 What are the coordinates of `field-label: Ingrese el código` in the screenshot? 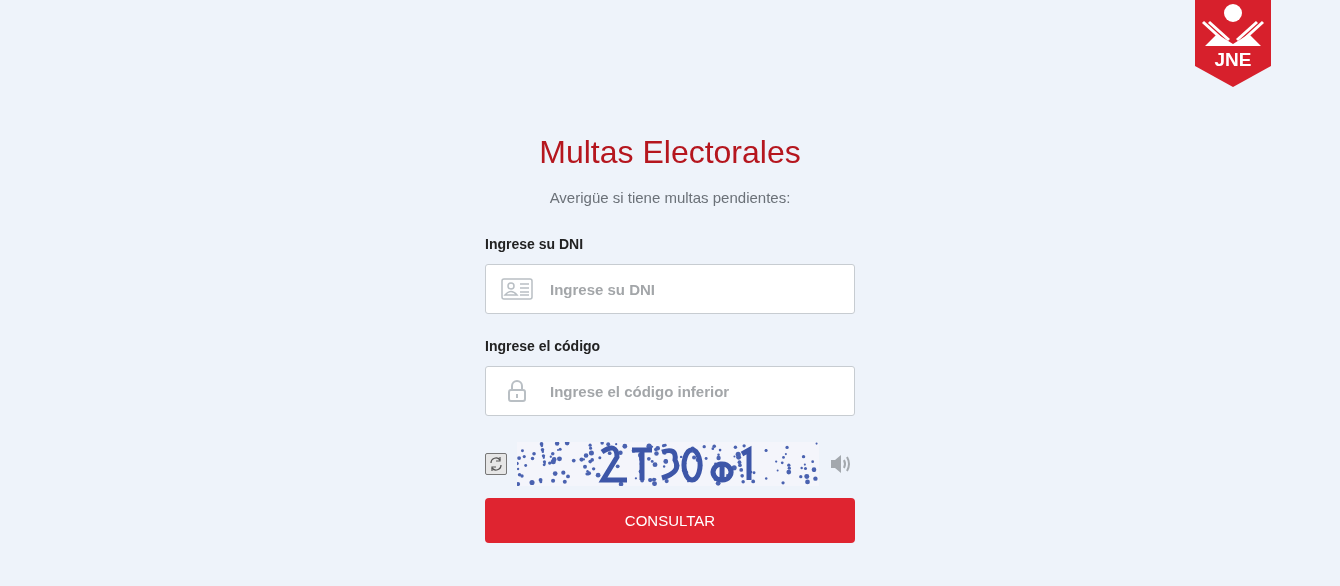 It's located at (543, 346).